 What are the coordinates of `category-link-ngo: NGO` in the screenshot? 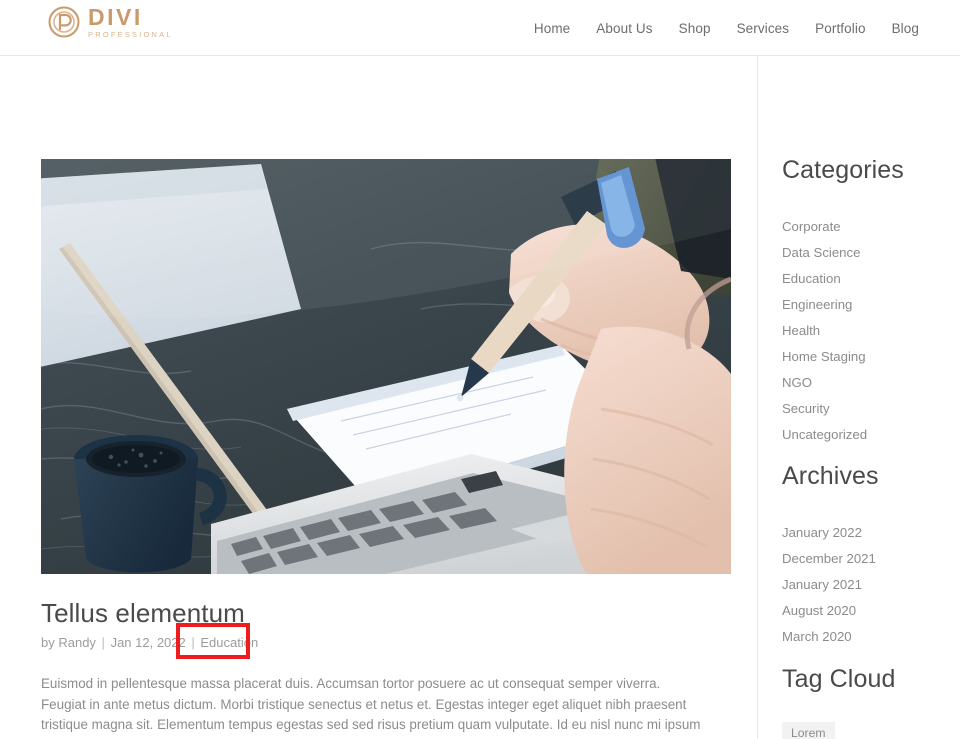 It's located at (869, 383).